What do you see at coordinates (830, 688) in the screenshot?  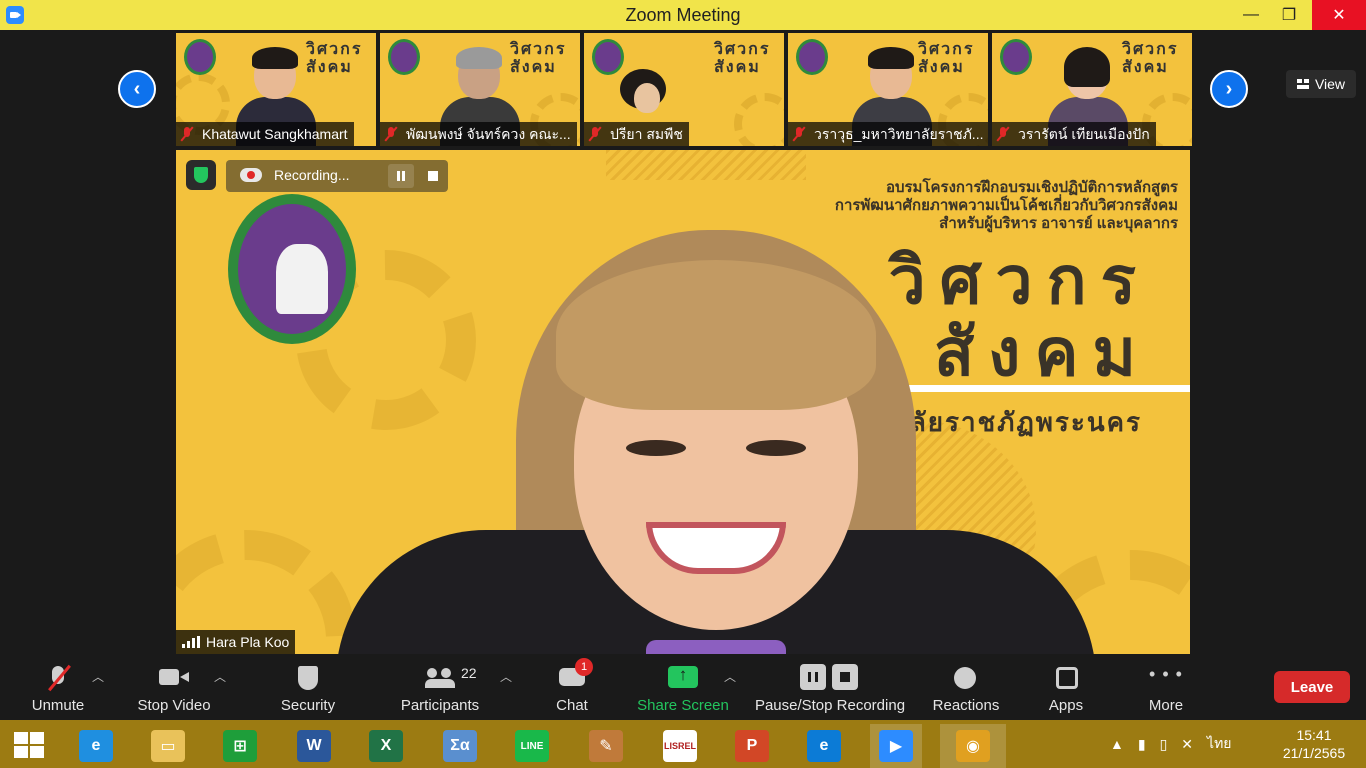 I see `pause-stop-recording-button: Pause/Stop Recording` at bounding box center [830, 688].